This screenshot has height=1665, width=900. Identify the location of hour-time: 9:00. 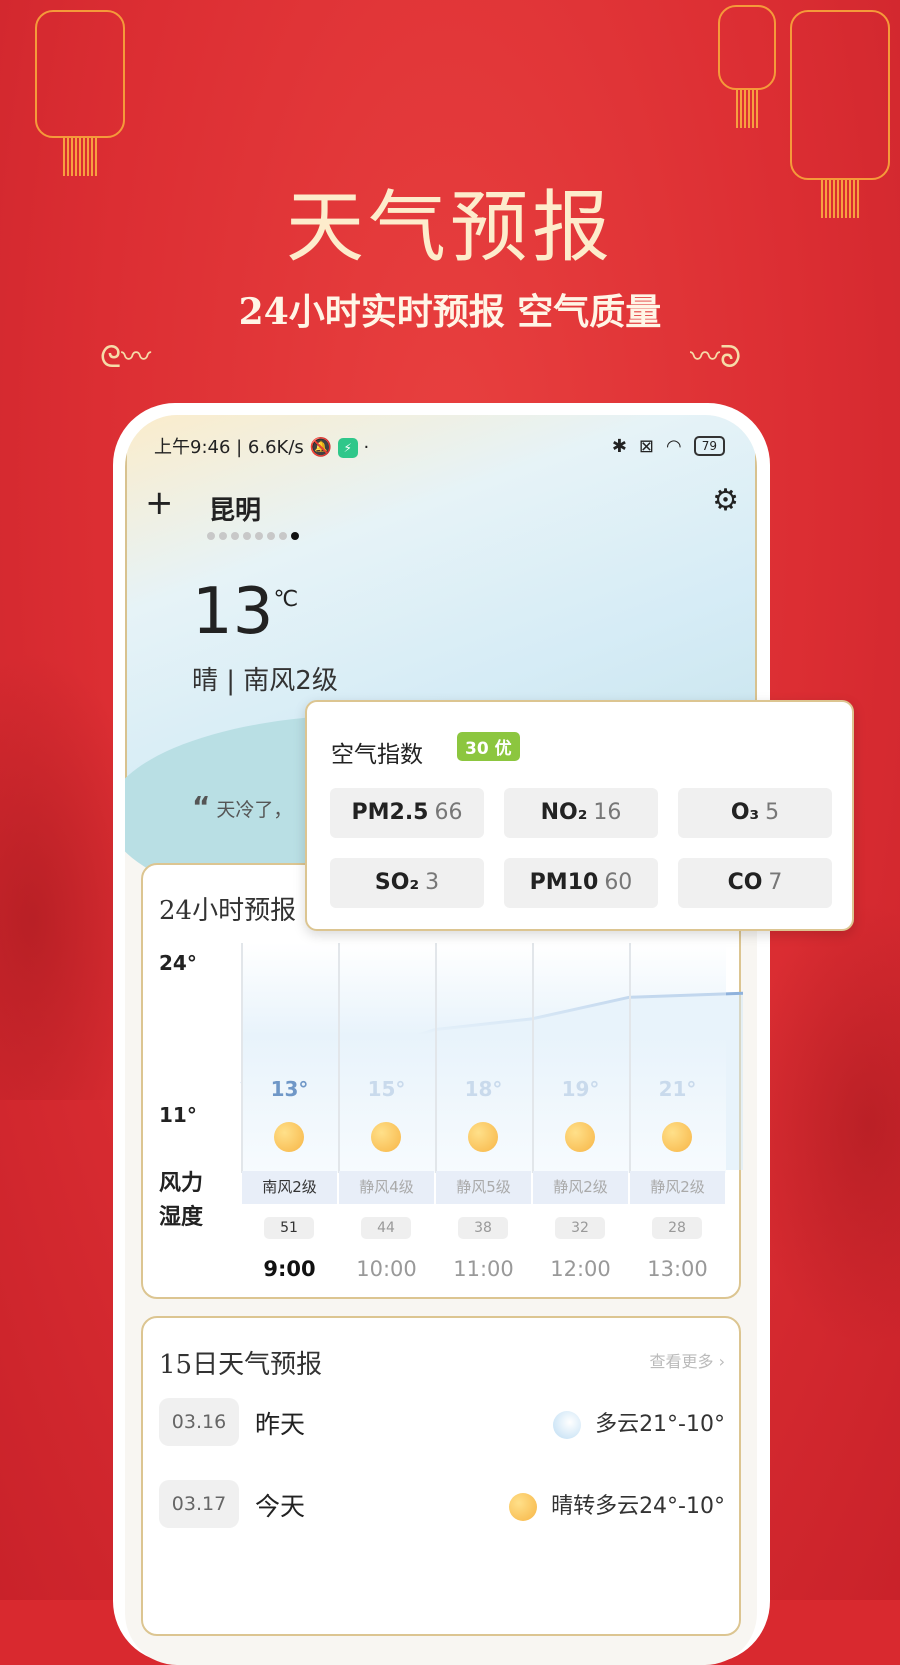
(289, 1269).